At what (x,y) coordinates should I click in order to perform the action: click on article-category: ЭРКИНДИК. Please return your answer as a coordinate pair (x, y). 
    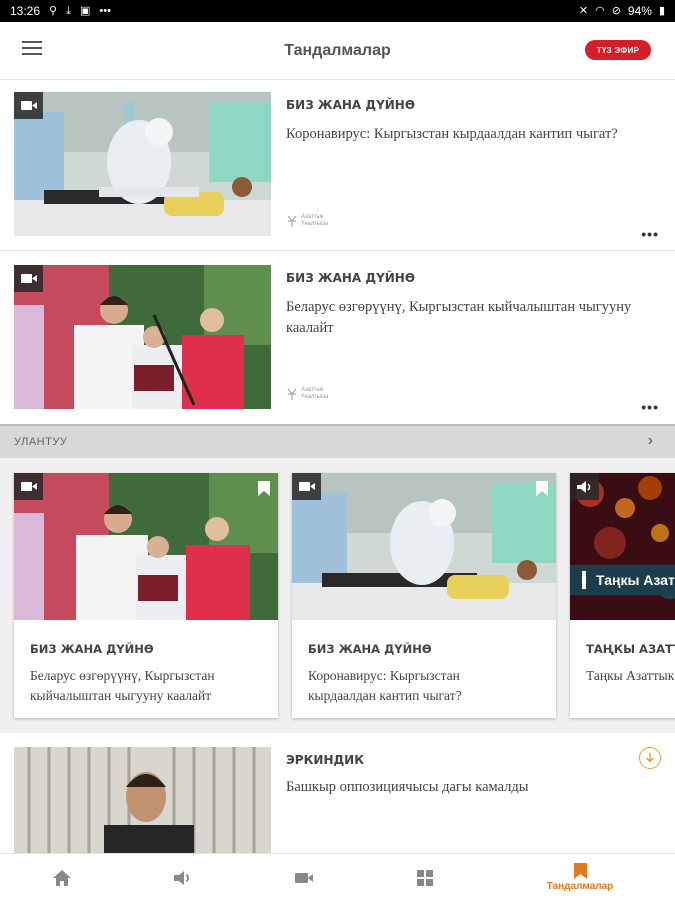
    Looking at the image, I should click on (325, 760).